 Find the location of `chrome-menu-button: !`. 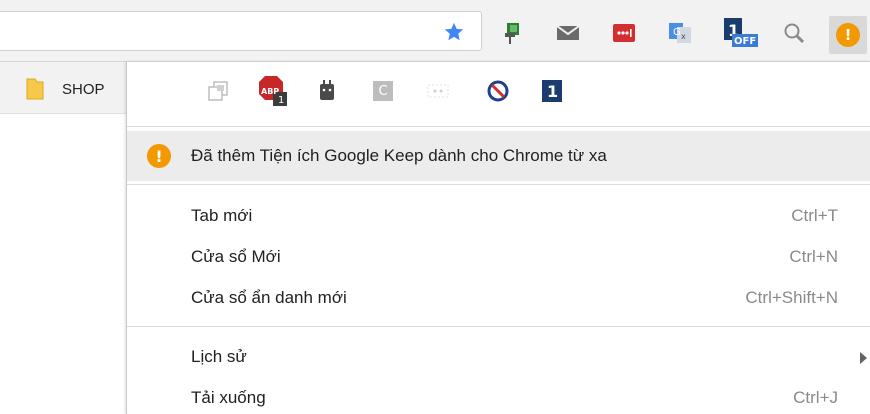

chrome-menu-button: ! is located at coordinates (848, 35).